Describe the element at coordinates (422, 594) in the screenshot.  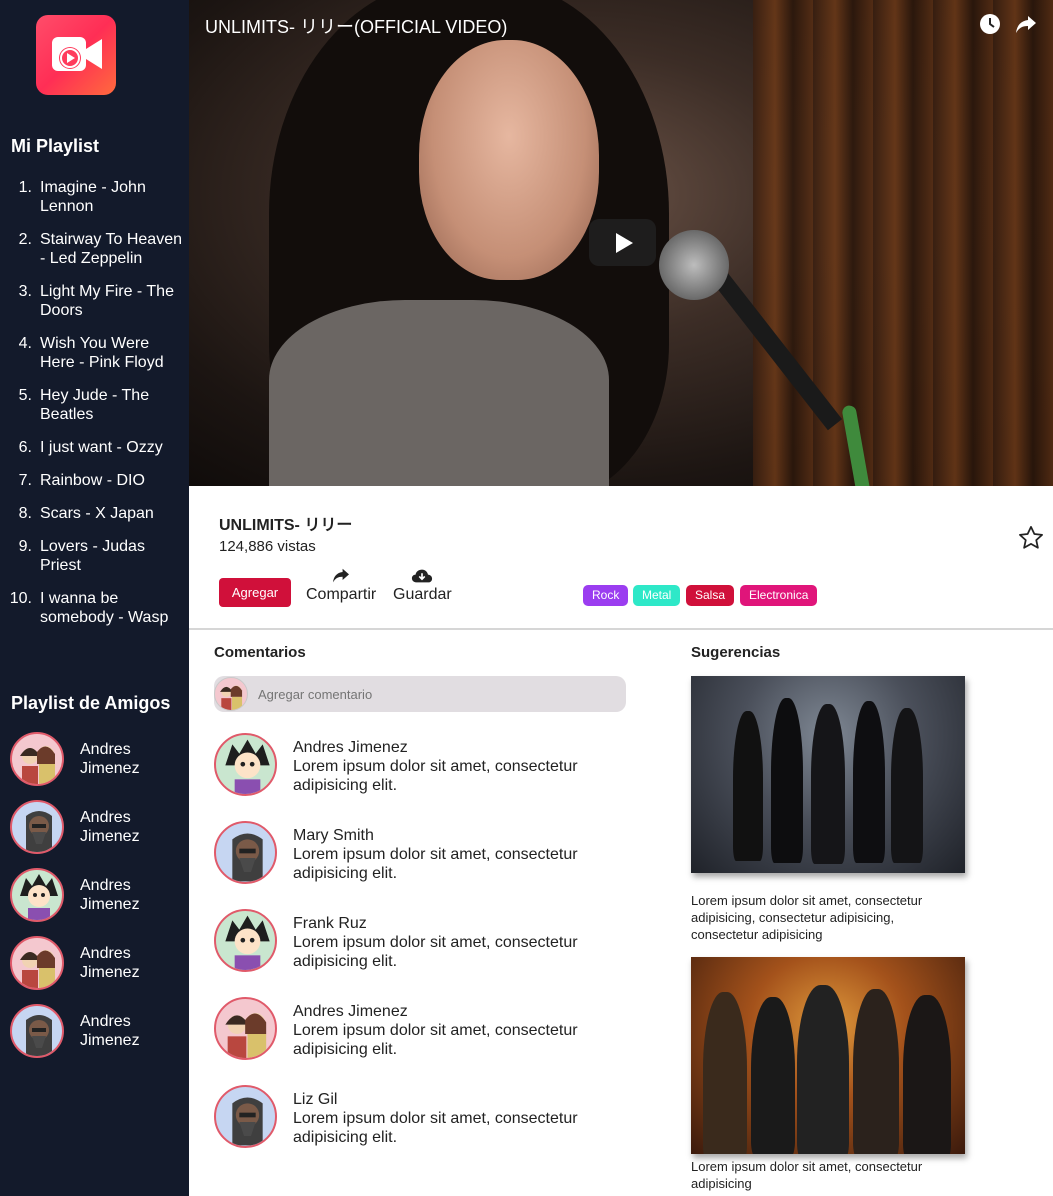
I see `save-label: Guardar` at that location.